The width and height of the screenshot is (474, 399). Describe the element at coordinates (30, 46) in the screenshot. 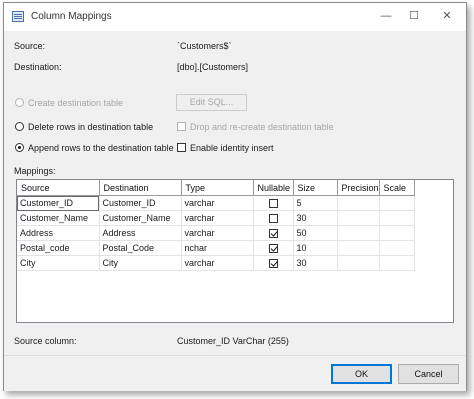

I see `source-label: Source:` at that location.